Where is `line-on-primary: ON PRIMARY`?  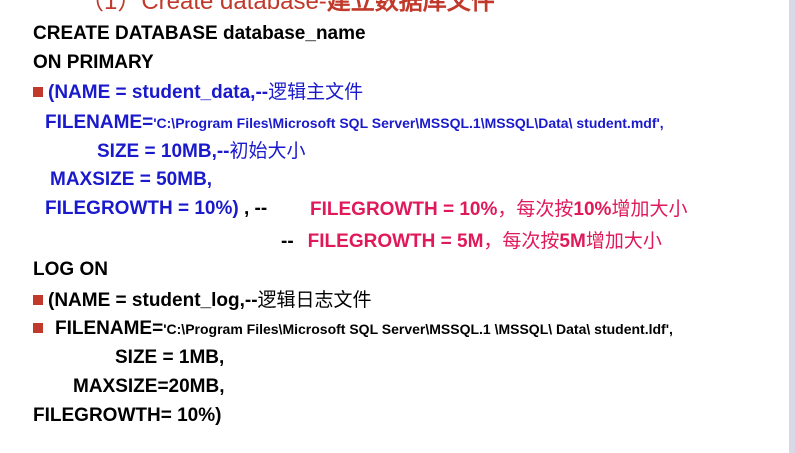 line-on-primary: ON PRIMARY is located at coordinates (93, 63).